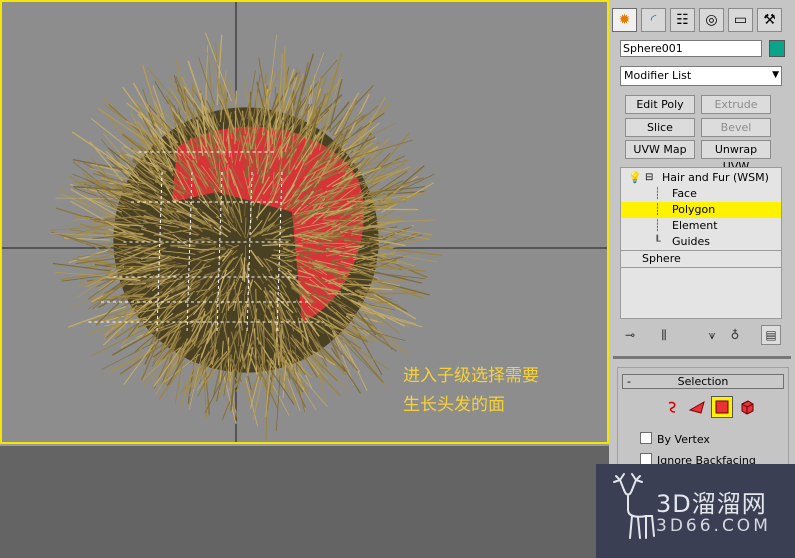  What do you see at coordinates (701, 194) in the screenshot?
I see `stack-sublevel-face: ┊ Face` at bounding box center [701, 194].